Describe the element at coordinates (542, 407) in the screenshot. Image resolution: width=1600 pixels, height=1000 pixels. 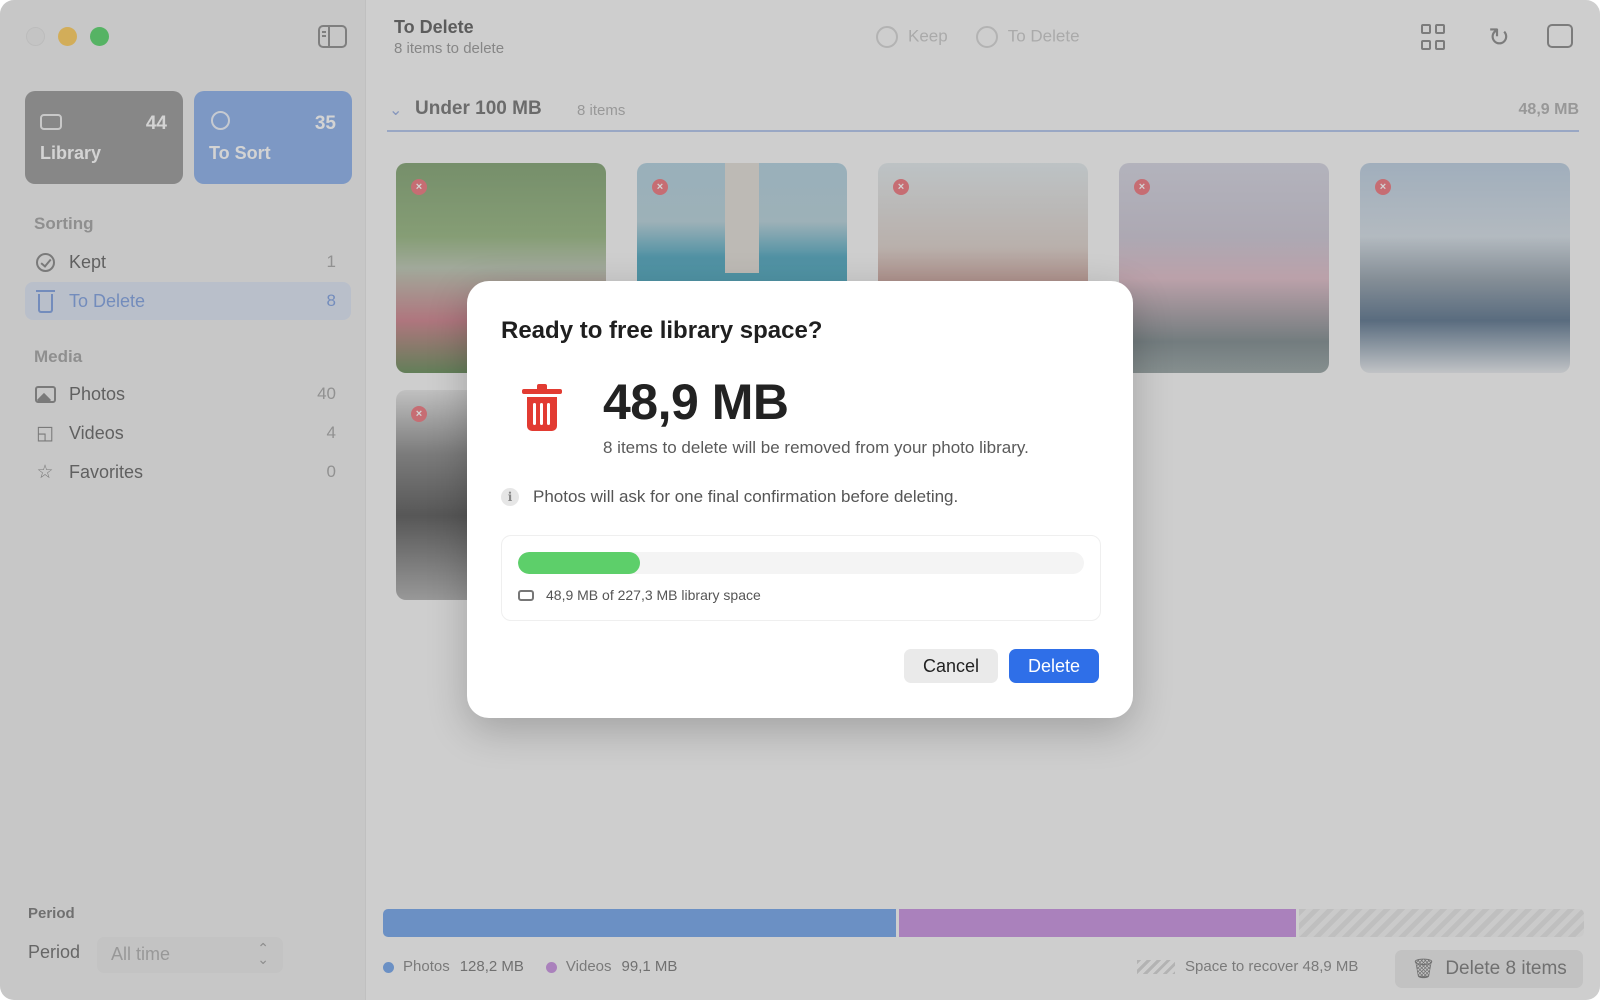
I see `trash-icon` at that location.